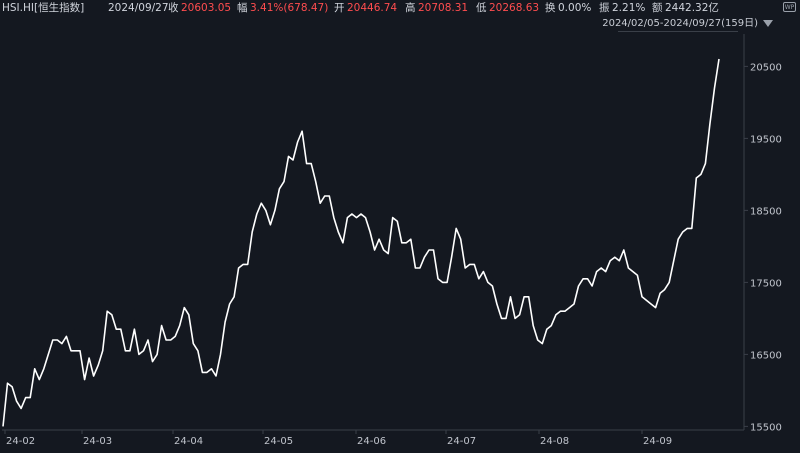  Describe the element at coordinates (763, 247) in the screenshot. I see `y-axis: 15500 16500 17500 18500 19500 20500` at that location.